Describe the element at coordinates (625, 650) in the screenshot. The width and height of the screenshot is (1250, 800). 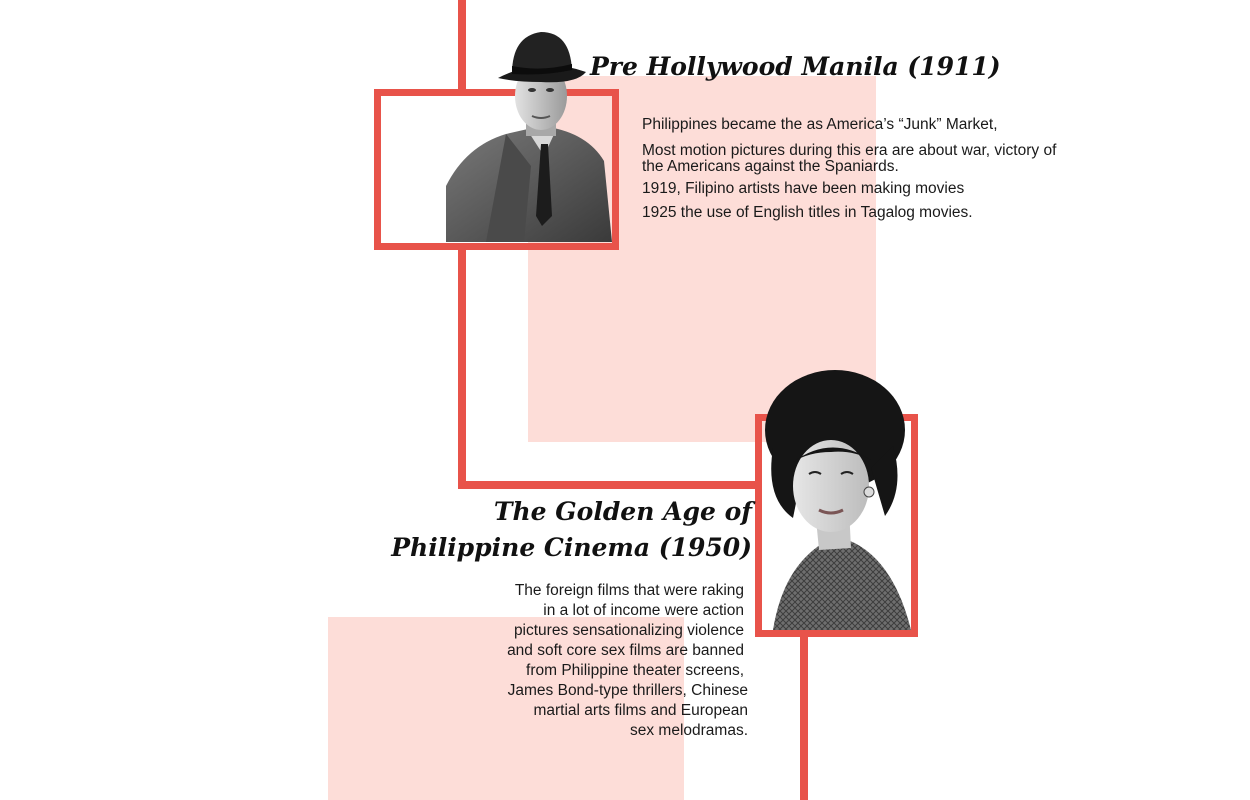
I see `section2-line-4: and soft core sex films are banned` at that location.